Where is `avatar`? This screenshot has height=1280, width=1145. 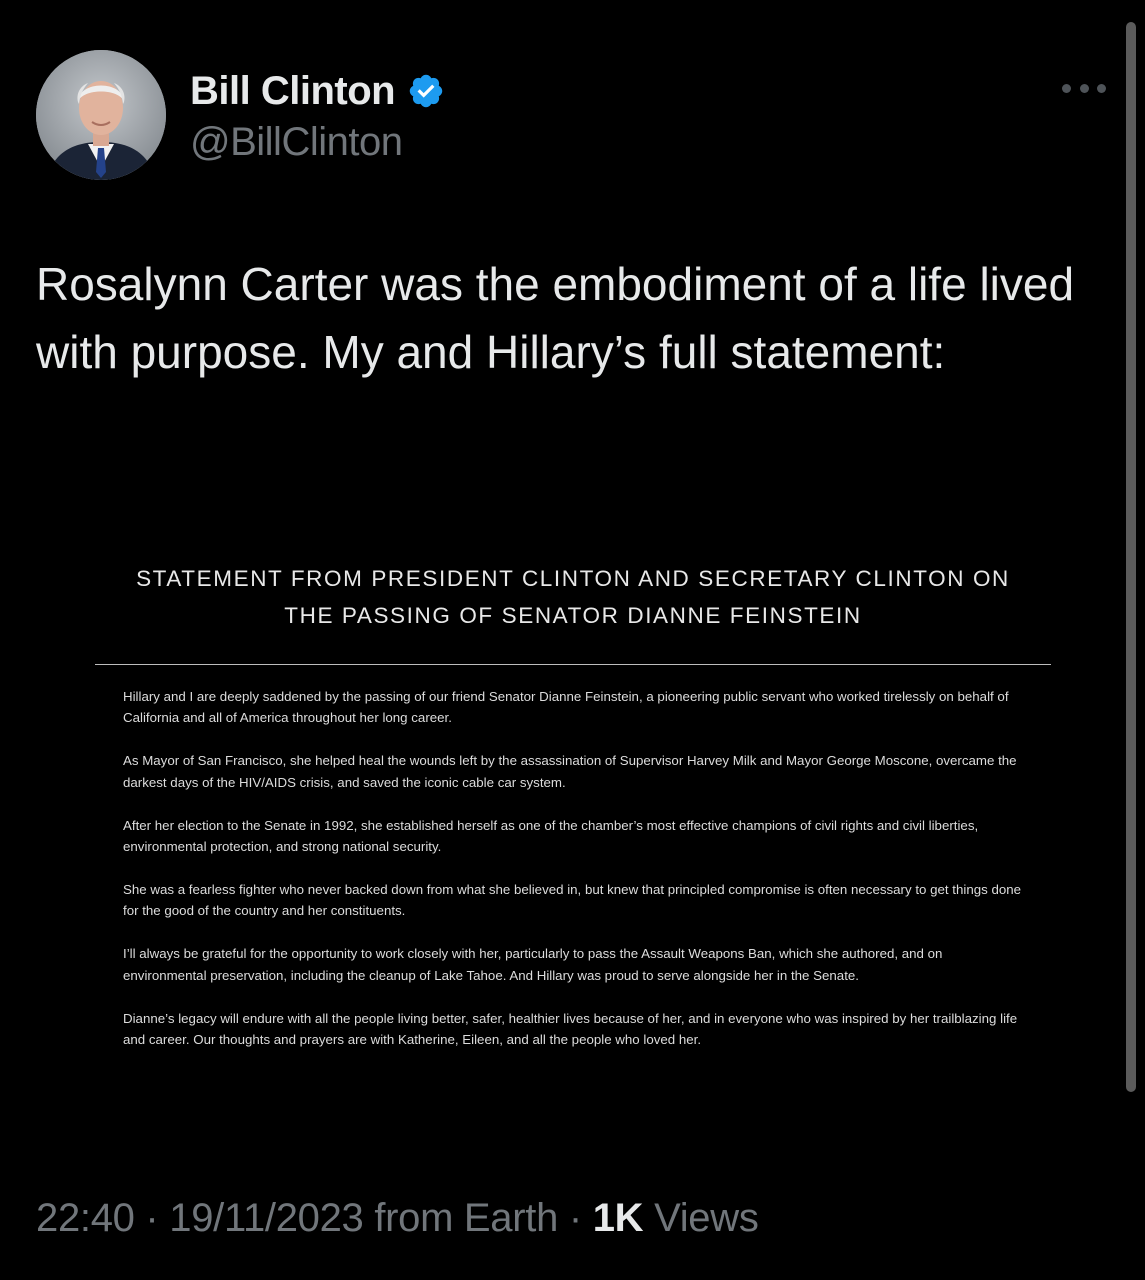
avatar is located at coordinates (101, 115).